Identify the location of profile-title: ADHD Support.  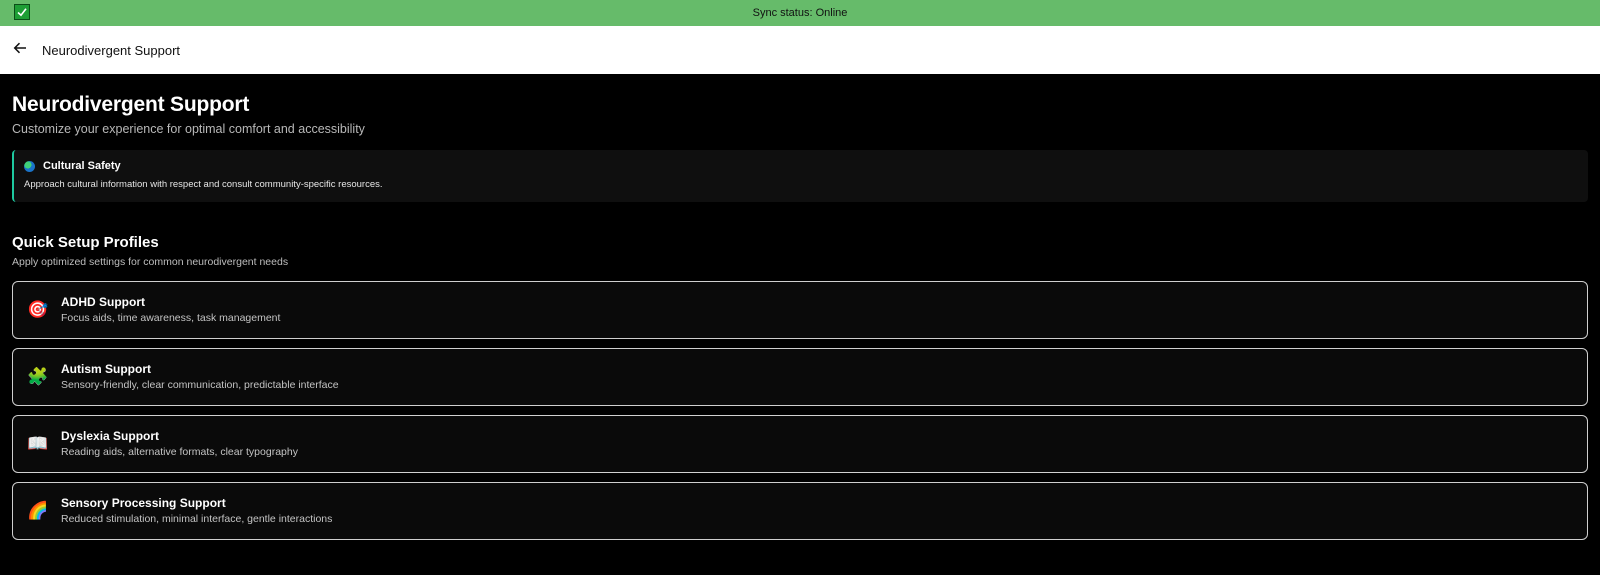
(103, 302).